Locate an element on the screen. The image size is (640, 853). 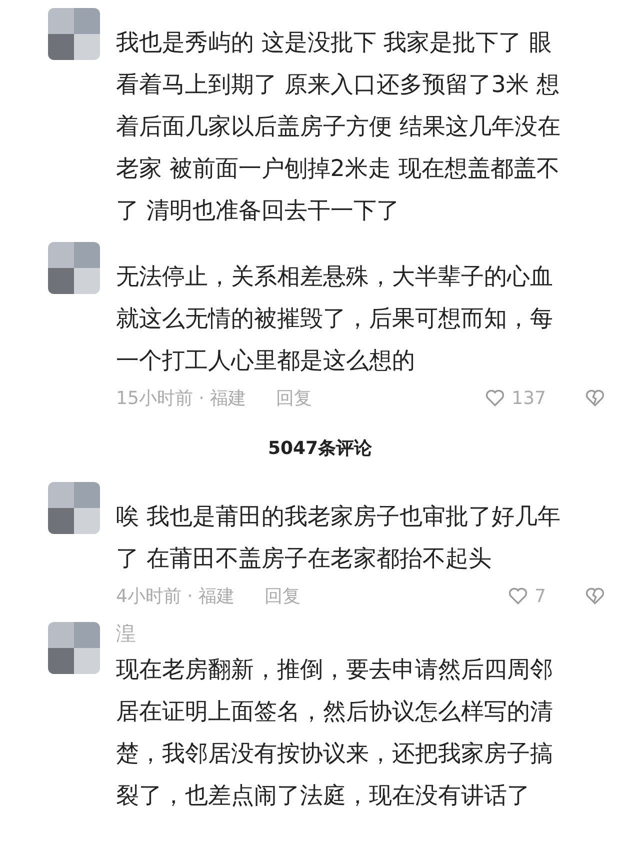
like-count: 7 is located at coordinates (540, 596).